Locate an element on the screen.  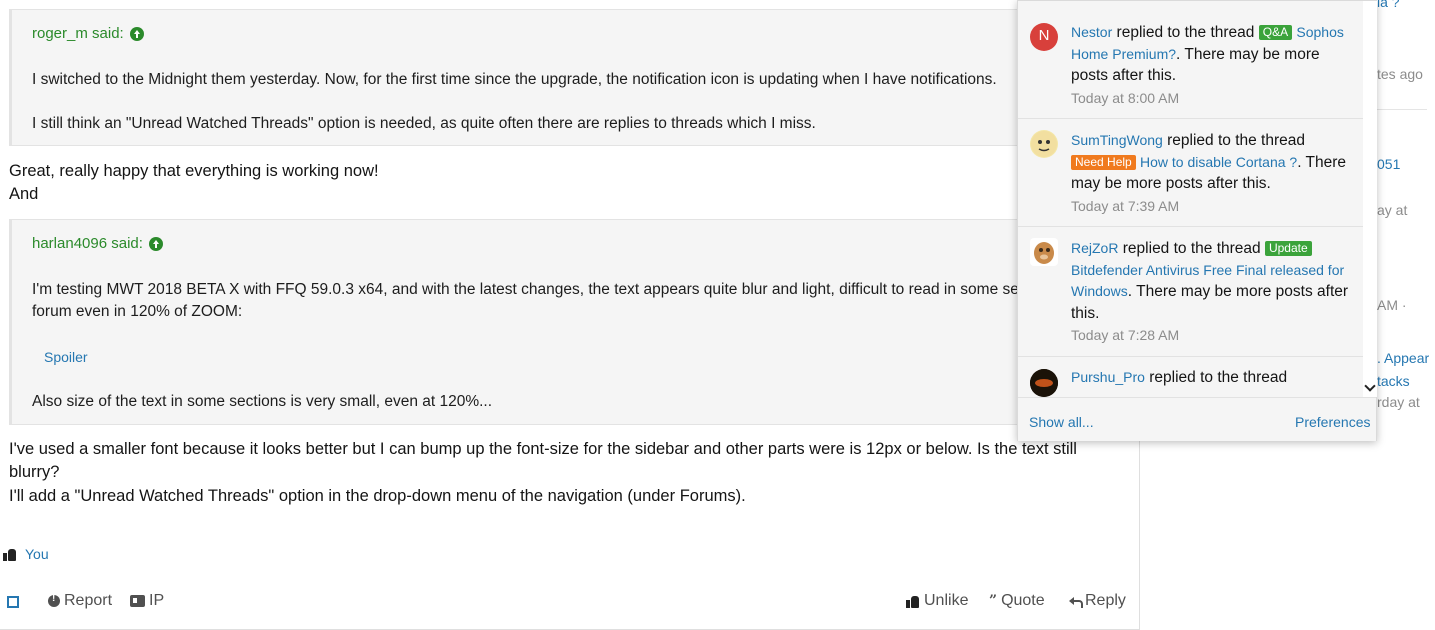
quote-button: ” Quote is located at coordinates (1017, 601).